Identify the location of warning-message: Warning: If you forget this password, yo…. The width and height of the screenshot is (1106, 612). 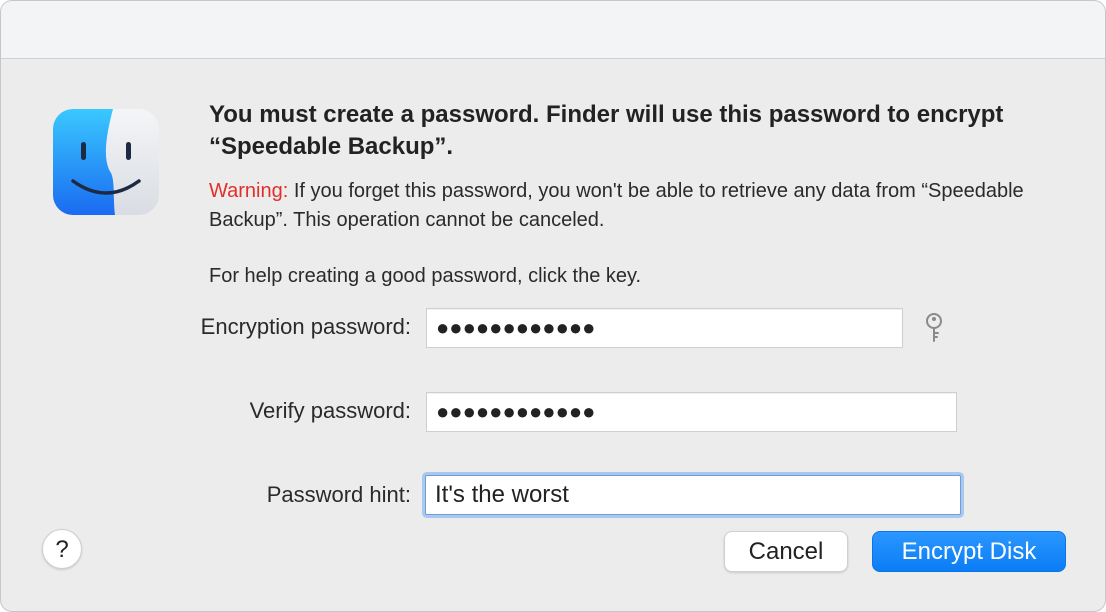
(619, 206).